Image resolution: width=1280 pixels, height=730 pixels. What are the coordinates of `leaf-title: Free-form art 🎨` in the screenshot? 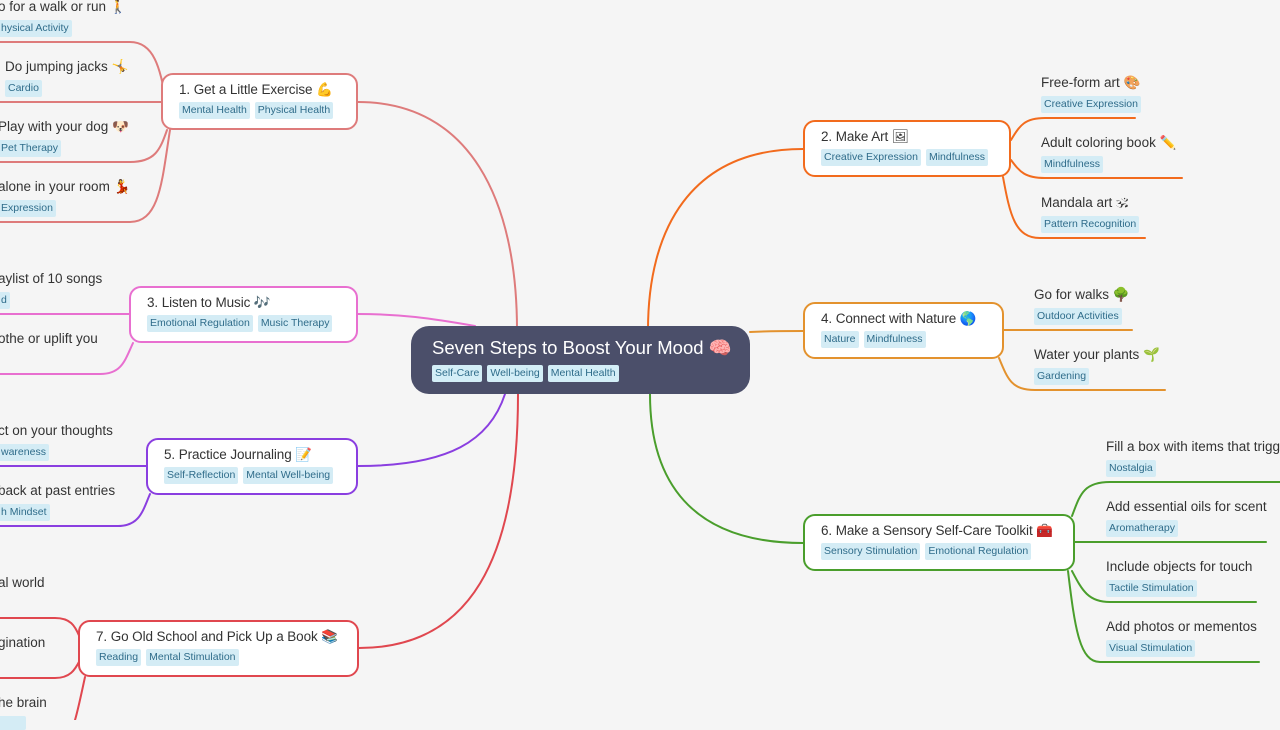 It's located at (1091, 82).